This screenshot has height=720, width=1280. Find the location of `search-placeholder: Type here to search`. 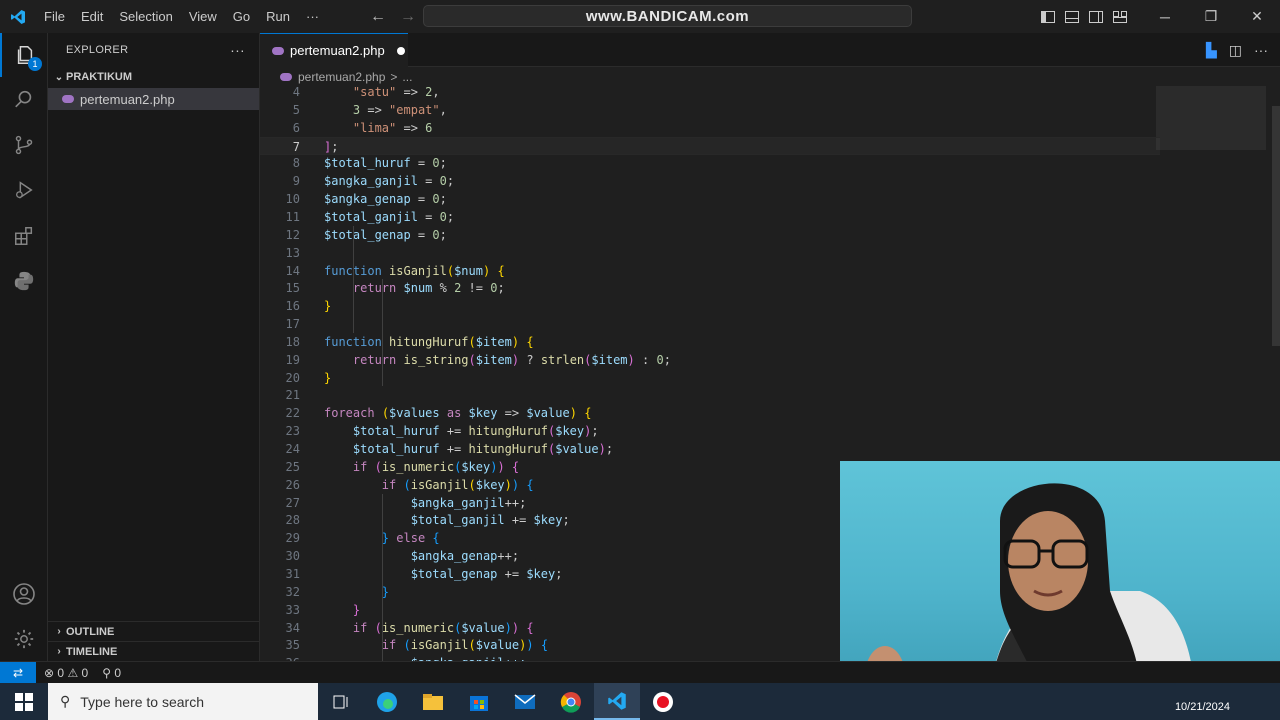

search-placeholder: Type here to search is located at coordinates (142, 701).